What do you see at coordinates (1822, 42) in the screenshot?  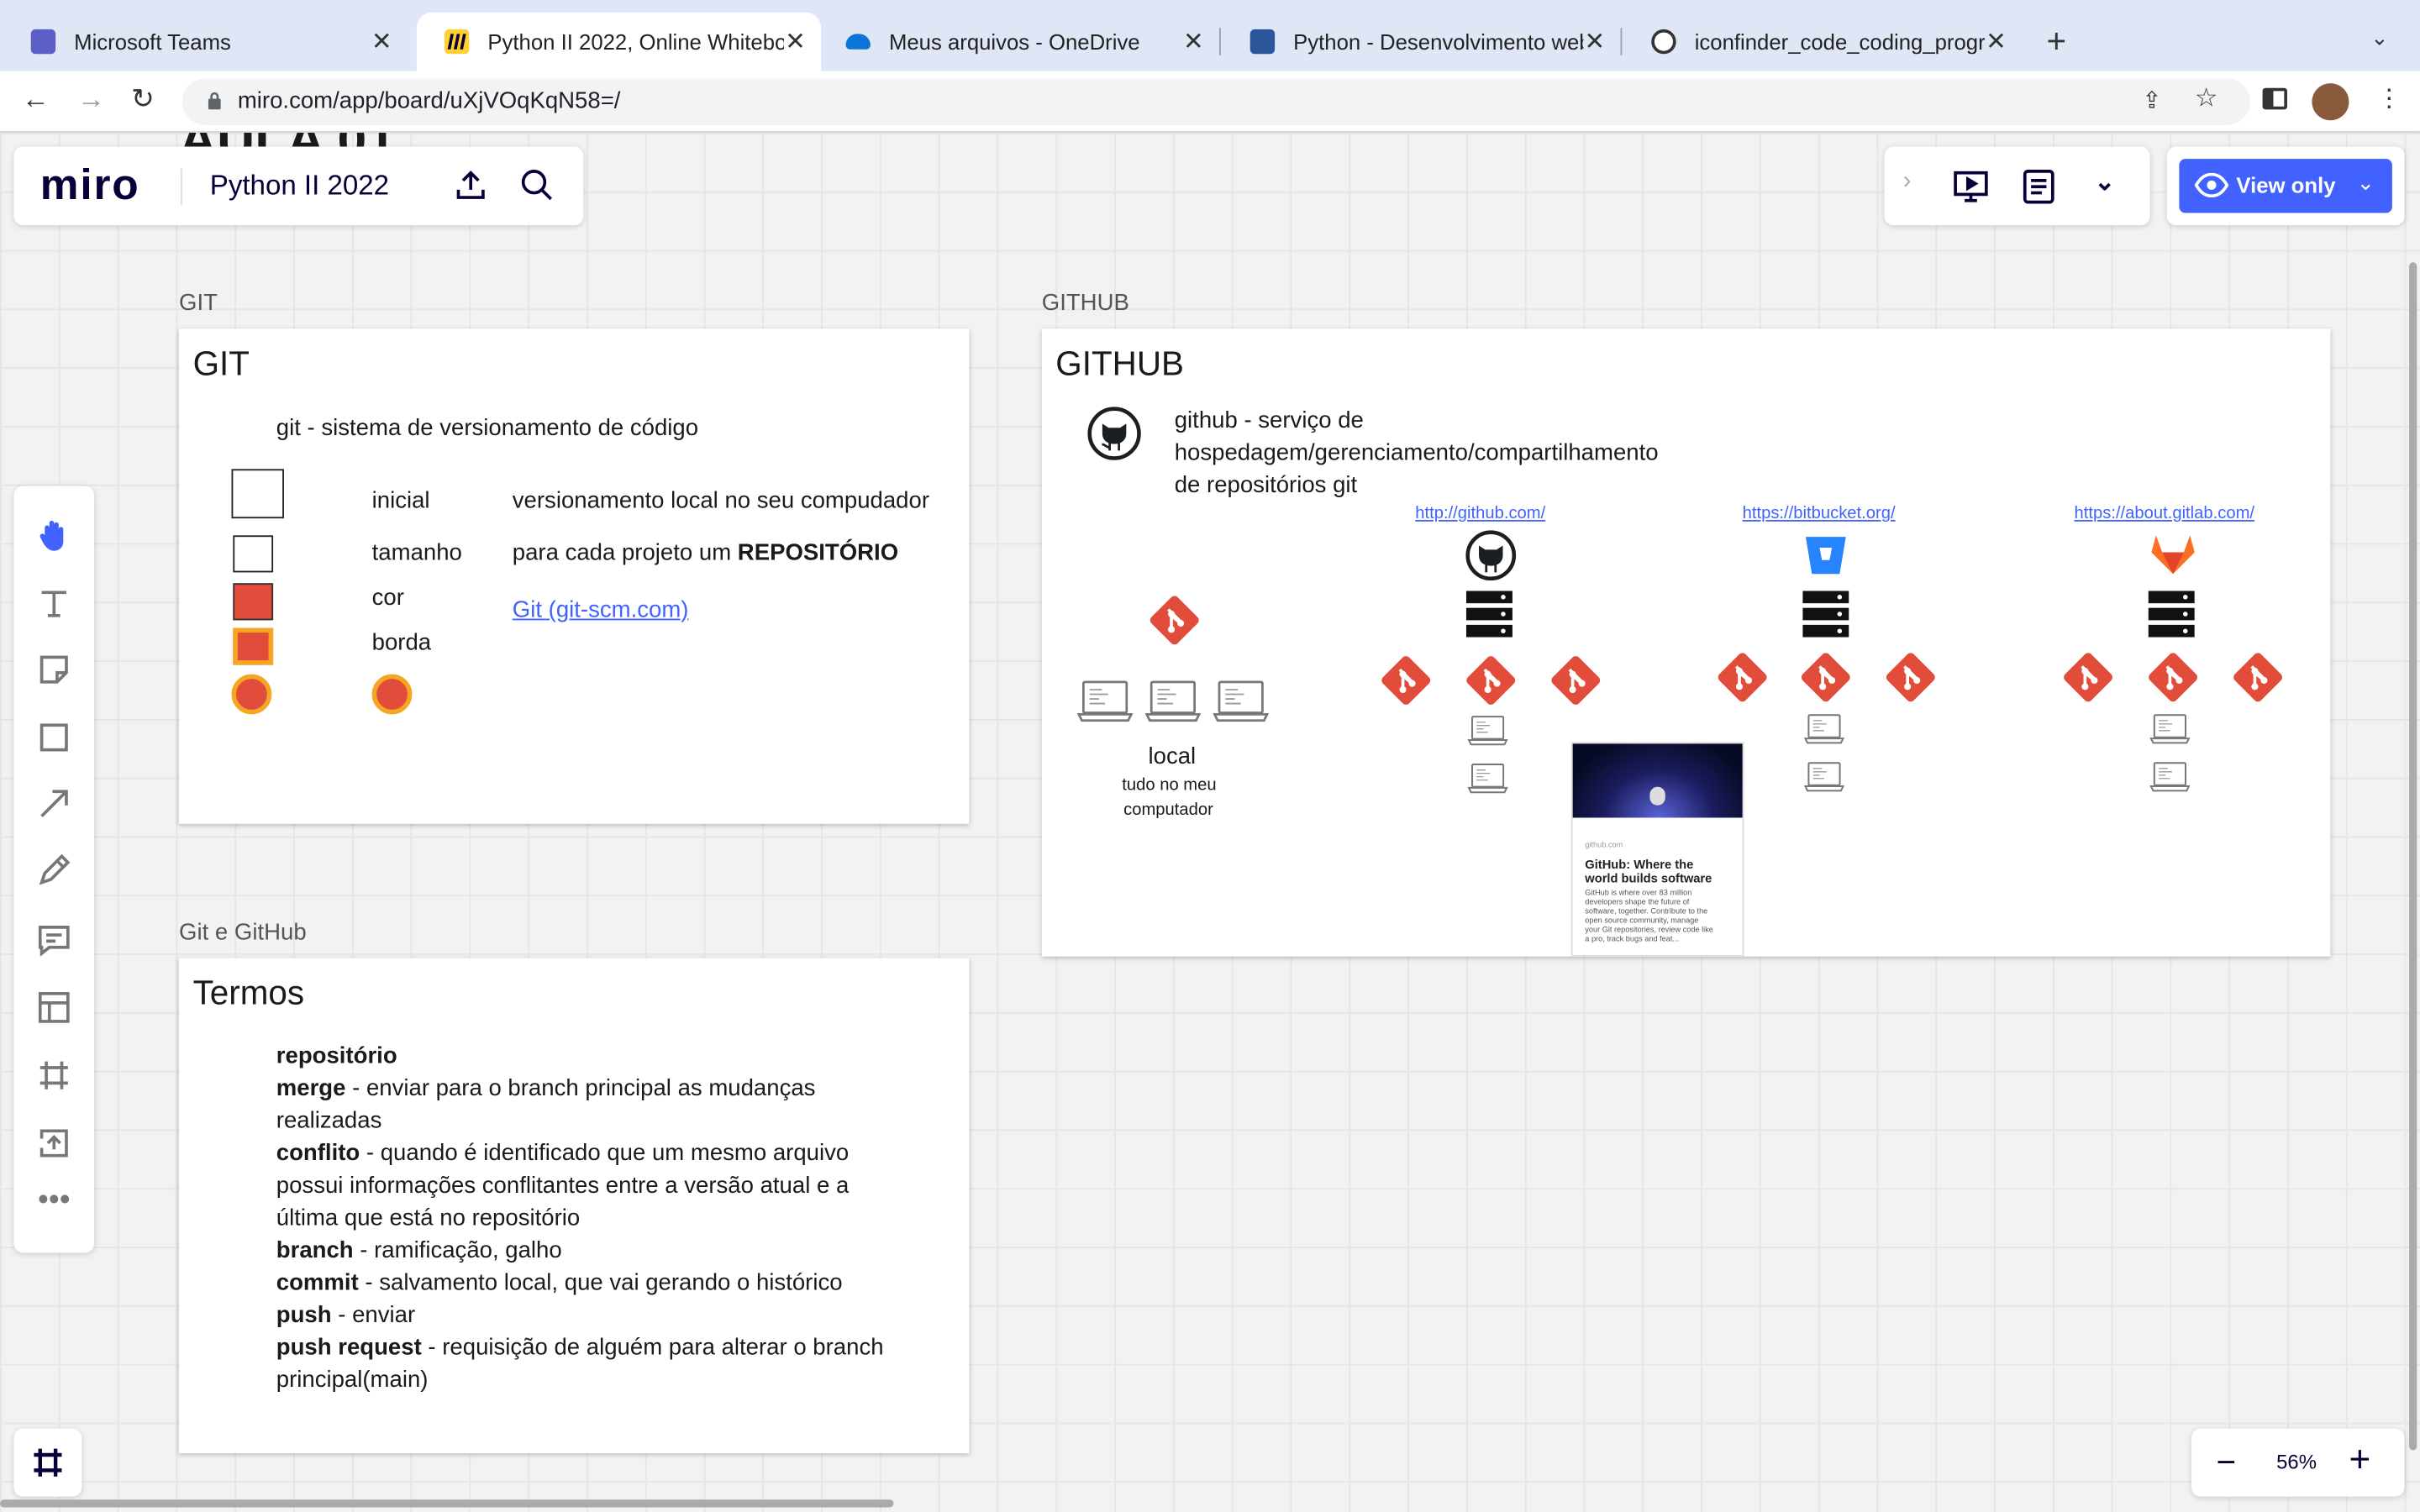 I see `tab-iconfinder: iconfinder_code_coding_programming ✕` at bounding box center [1822, 42].